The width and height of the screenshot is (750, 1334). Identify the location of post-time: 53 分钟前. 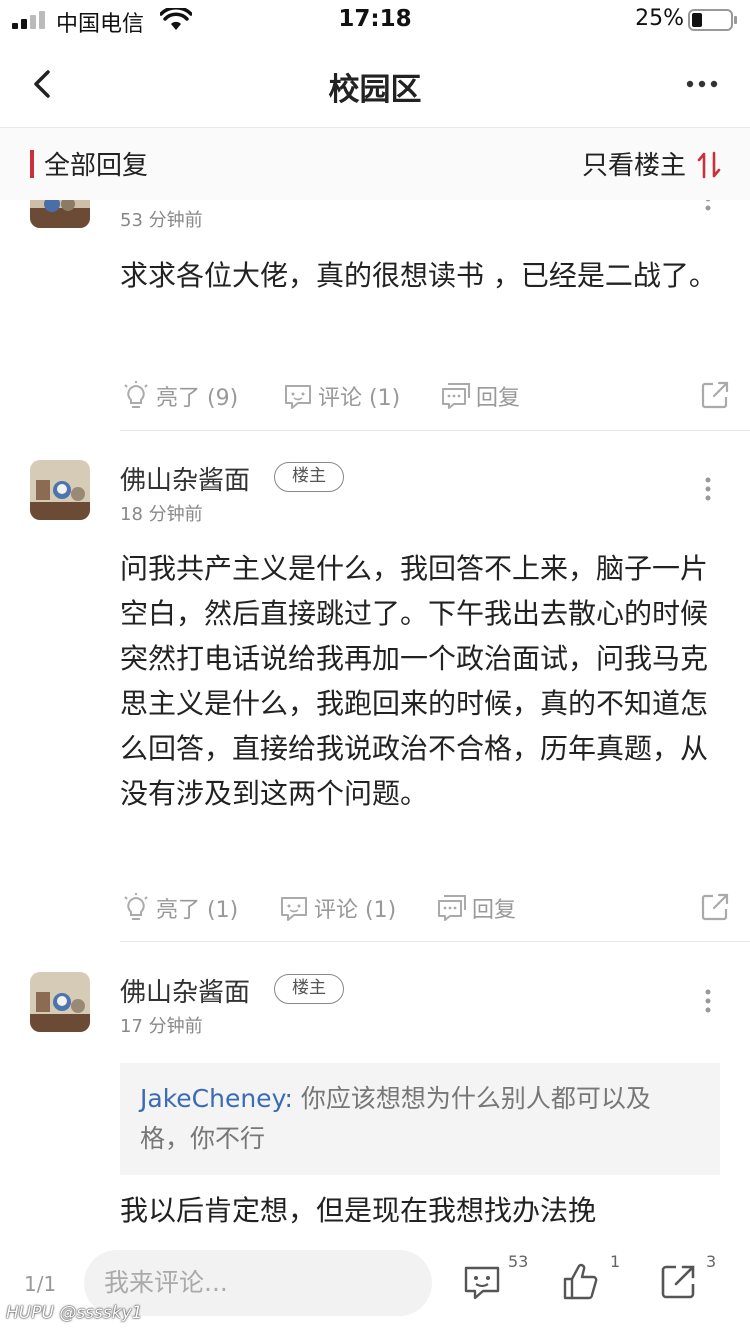
(161, 220).